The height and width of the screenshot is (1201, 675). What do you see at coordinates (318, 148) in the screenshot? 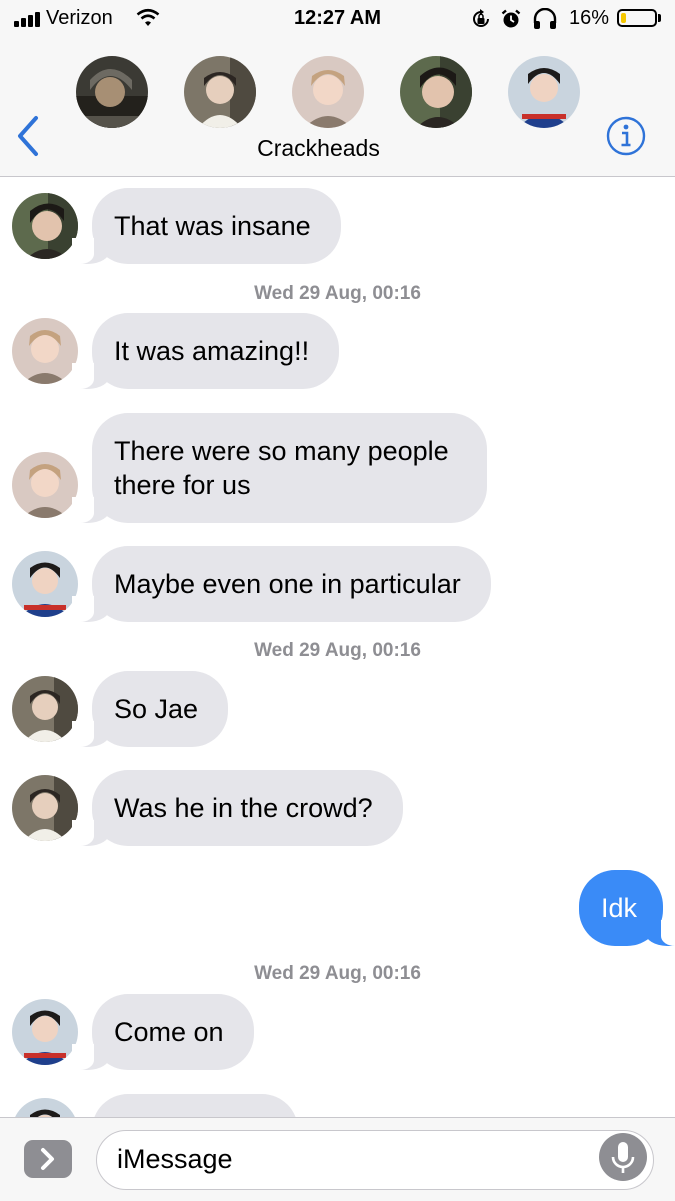
I see `group-name: Crackheads` at bounding box center [318, 148].